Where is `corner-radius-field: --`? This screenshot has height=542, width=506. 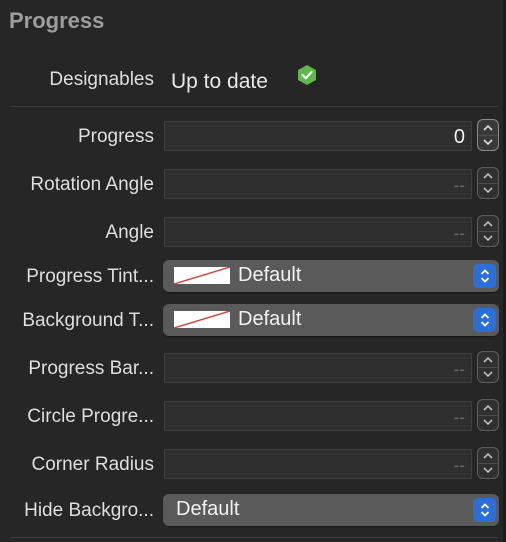 corner-radius-field: -- is located at coordinates (318, 464).